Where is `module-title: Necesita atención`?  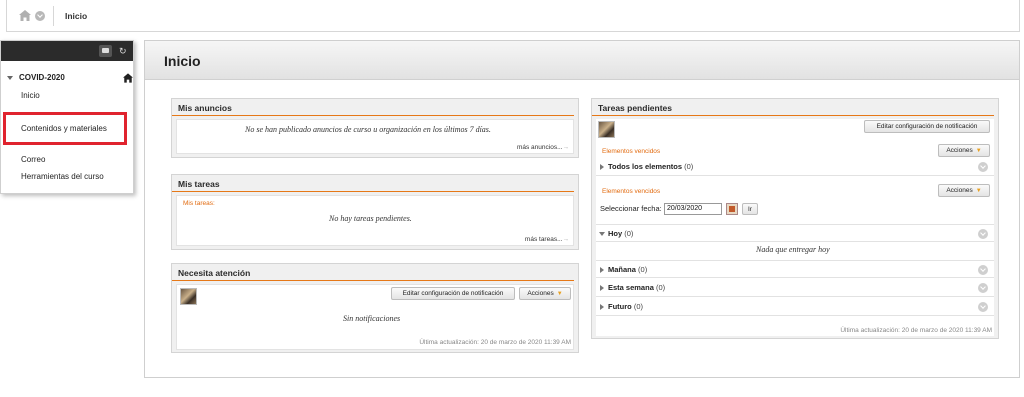 module-title: Necesita atención is located at coordinates (373, 272).